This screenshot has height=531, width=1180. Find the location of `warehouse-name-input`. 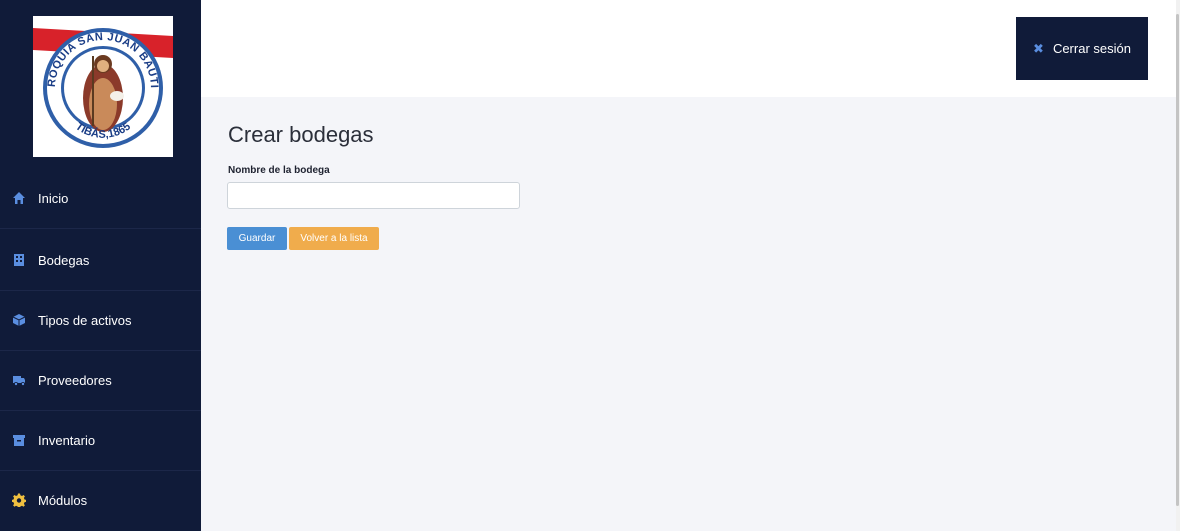

warehouse-name-input is located at coordinates (373, 195).